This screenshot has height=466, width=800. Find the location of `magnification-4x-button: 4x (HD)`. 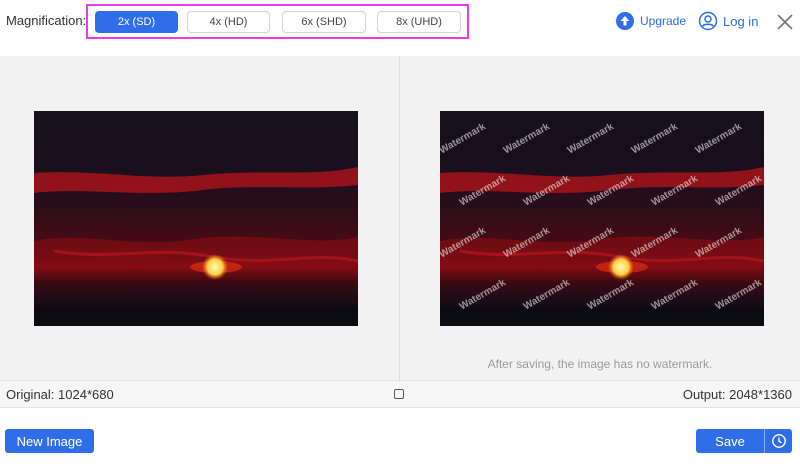

magnification-4x-button: 4x (HD) is located at coordinates (228, 22).